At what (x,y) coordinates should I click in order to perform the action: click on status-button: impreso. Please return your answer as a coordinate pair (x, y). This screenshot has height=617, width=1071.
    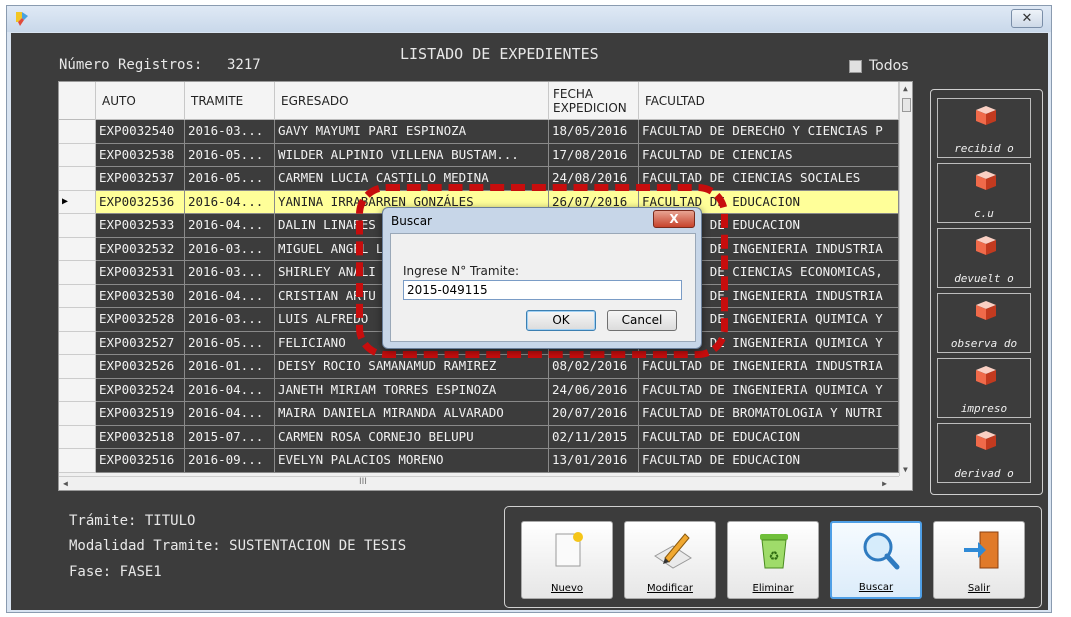
    Looking at the image, I should click on (984, 388).